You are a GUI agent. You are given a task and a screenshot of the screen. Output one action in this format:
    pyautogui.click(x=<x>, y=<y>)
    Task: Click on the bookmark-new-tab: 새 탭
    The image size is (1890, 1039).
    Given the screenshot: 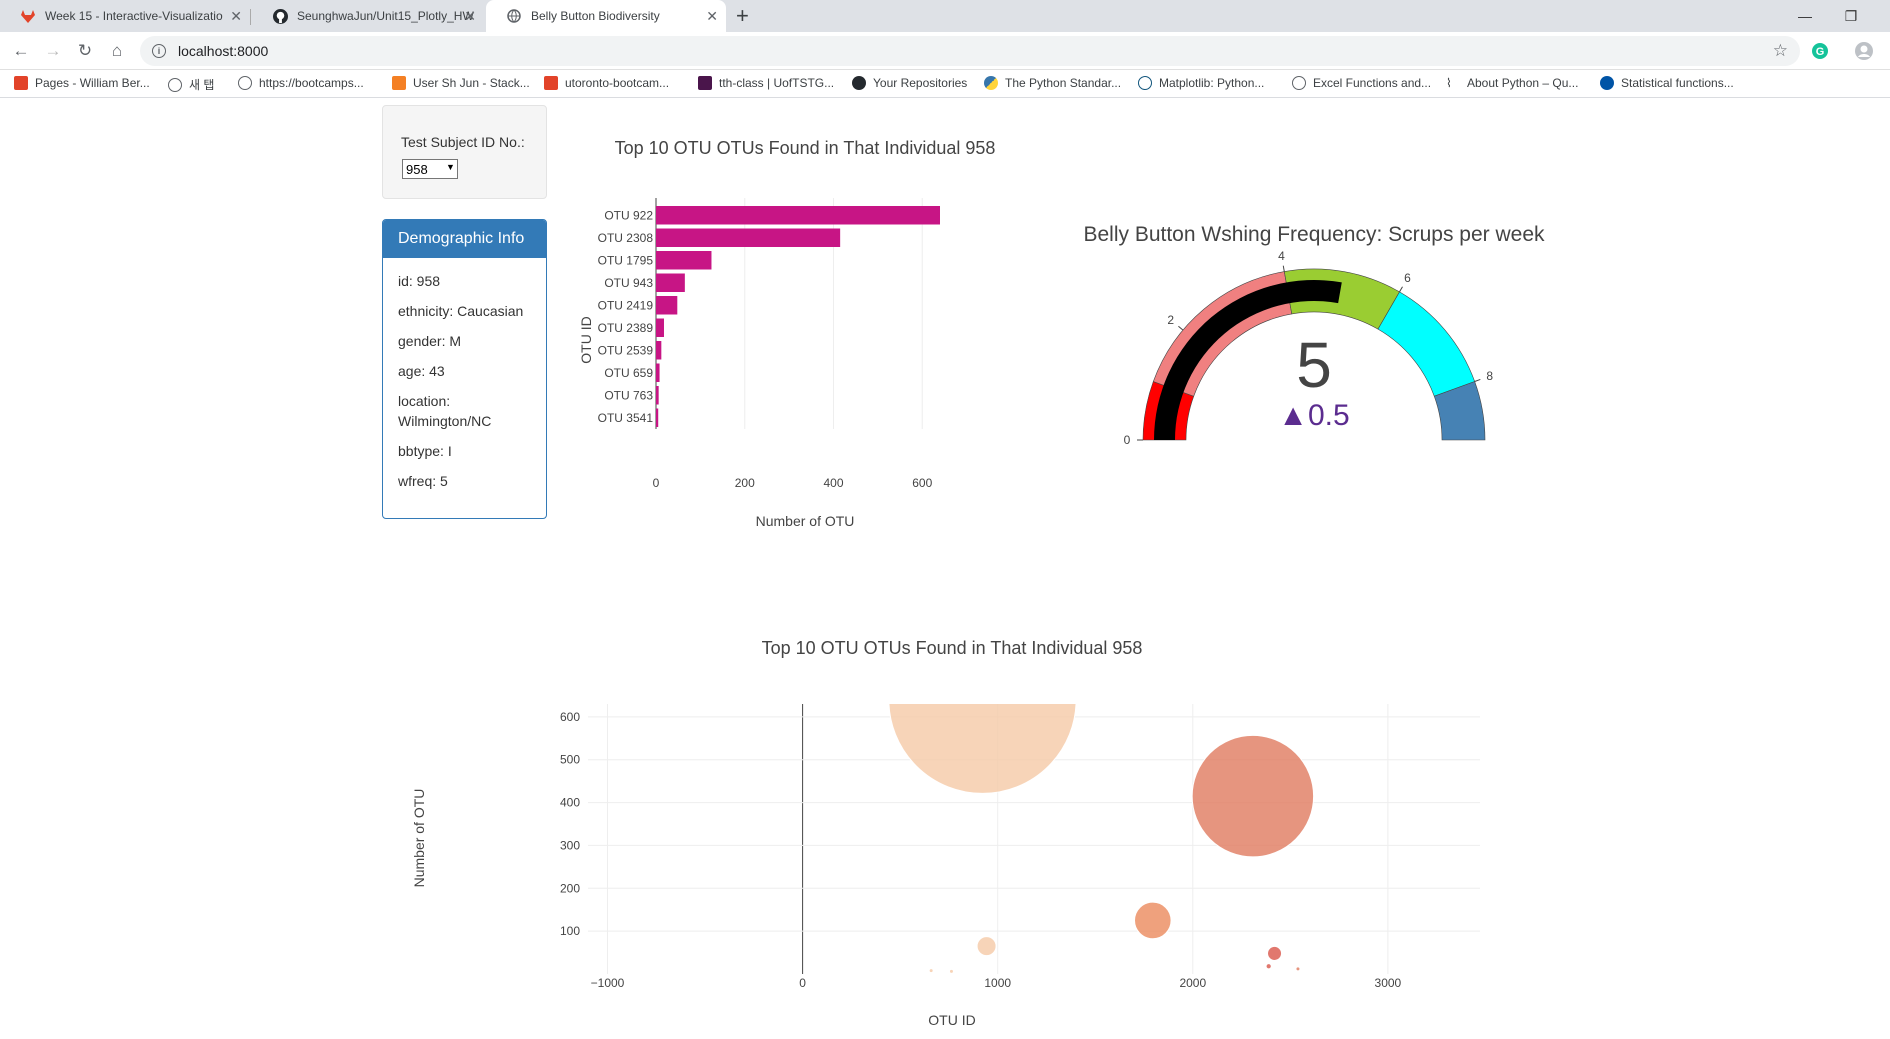 What is the action you would take?
    pyautogui.click(x=191, y=84)
    